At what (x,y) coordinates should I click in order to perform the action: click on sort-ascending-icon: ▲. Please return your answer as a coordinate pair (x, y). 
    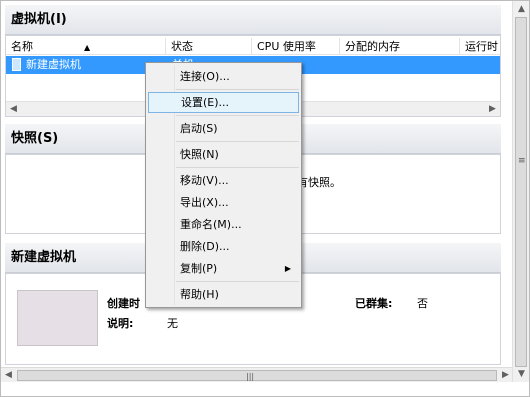
    Looking at the image, I should click on (87, 47).